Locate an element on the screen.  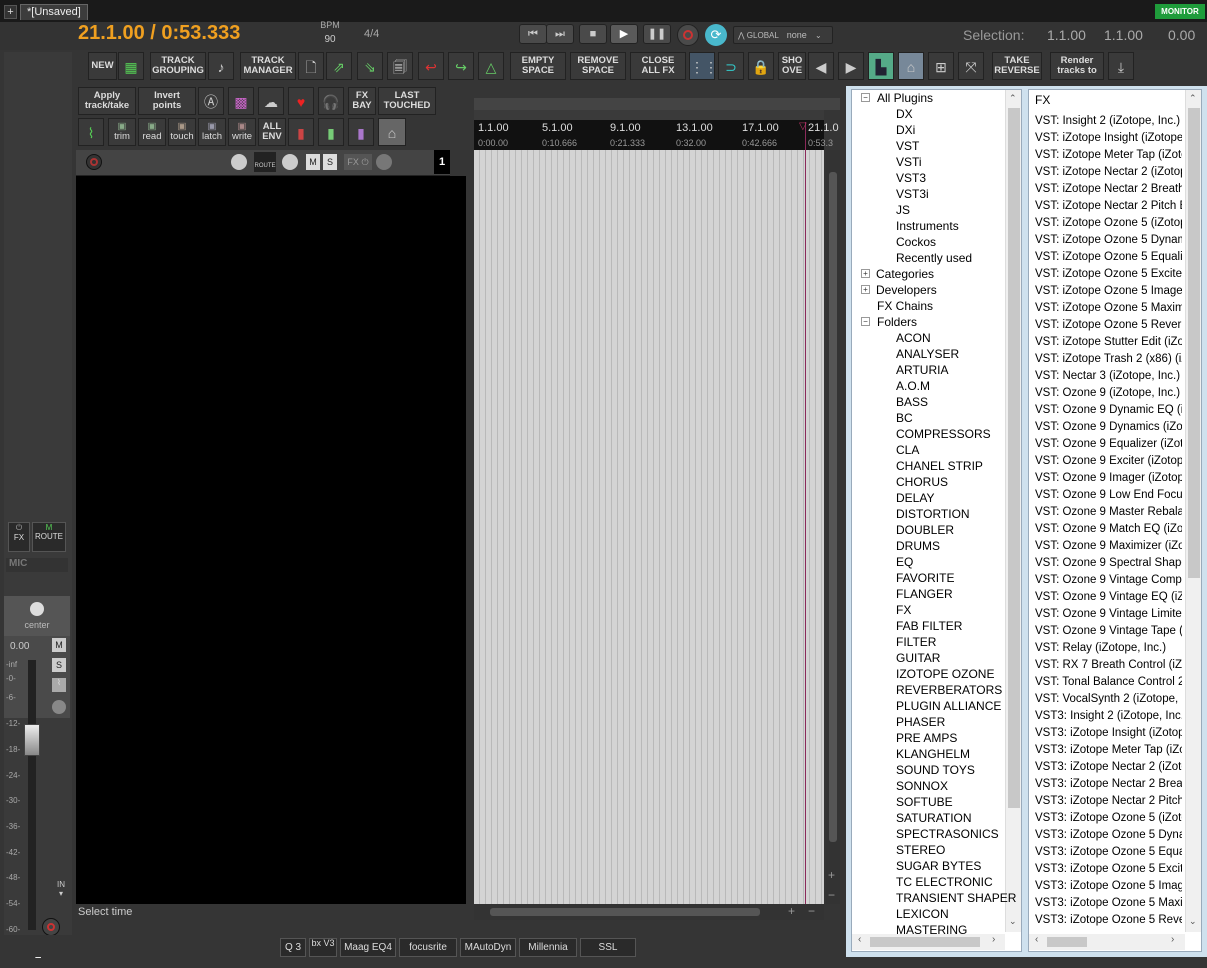
tree-item-folder: DRUMS is located at coordinates (918, 546).